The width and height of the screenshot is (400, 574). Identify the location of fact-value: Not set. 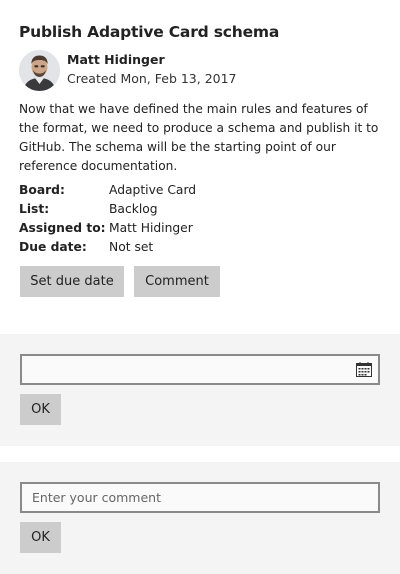
(131, 247).